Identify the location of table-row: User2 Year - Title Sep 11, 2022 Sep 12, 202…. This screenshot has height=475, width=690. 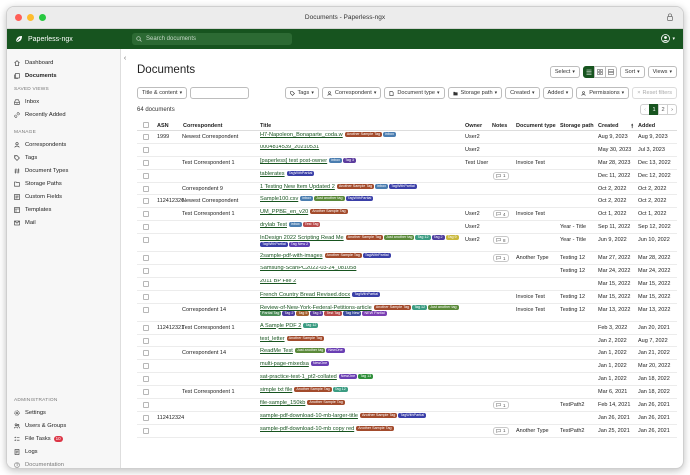
(407, 228).